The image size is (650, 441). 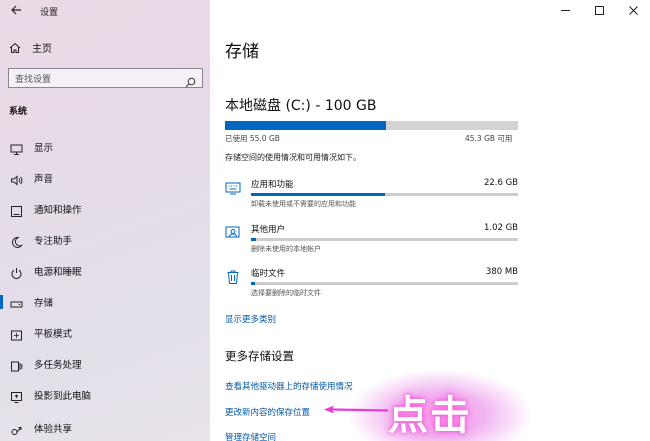 I want to click on sidebar-item-display: 显示, so click(x=105, y=147).